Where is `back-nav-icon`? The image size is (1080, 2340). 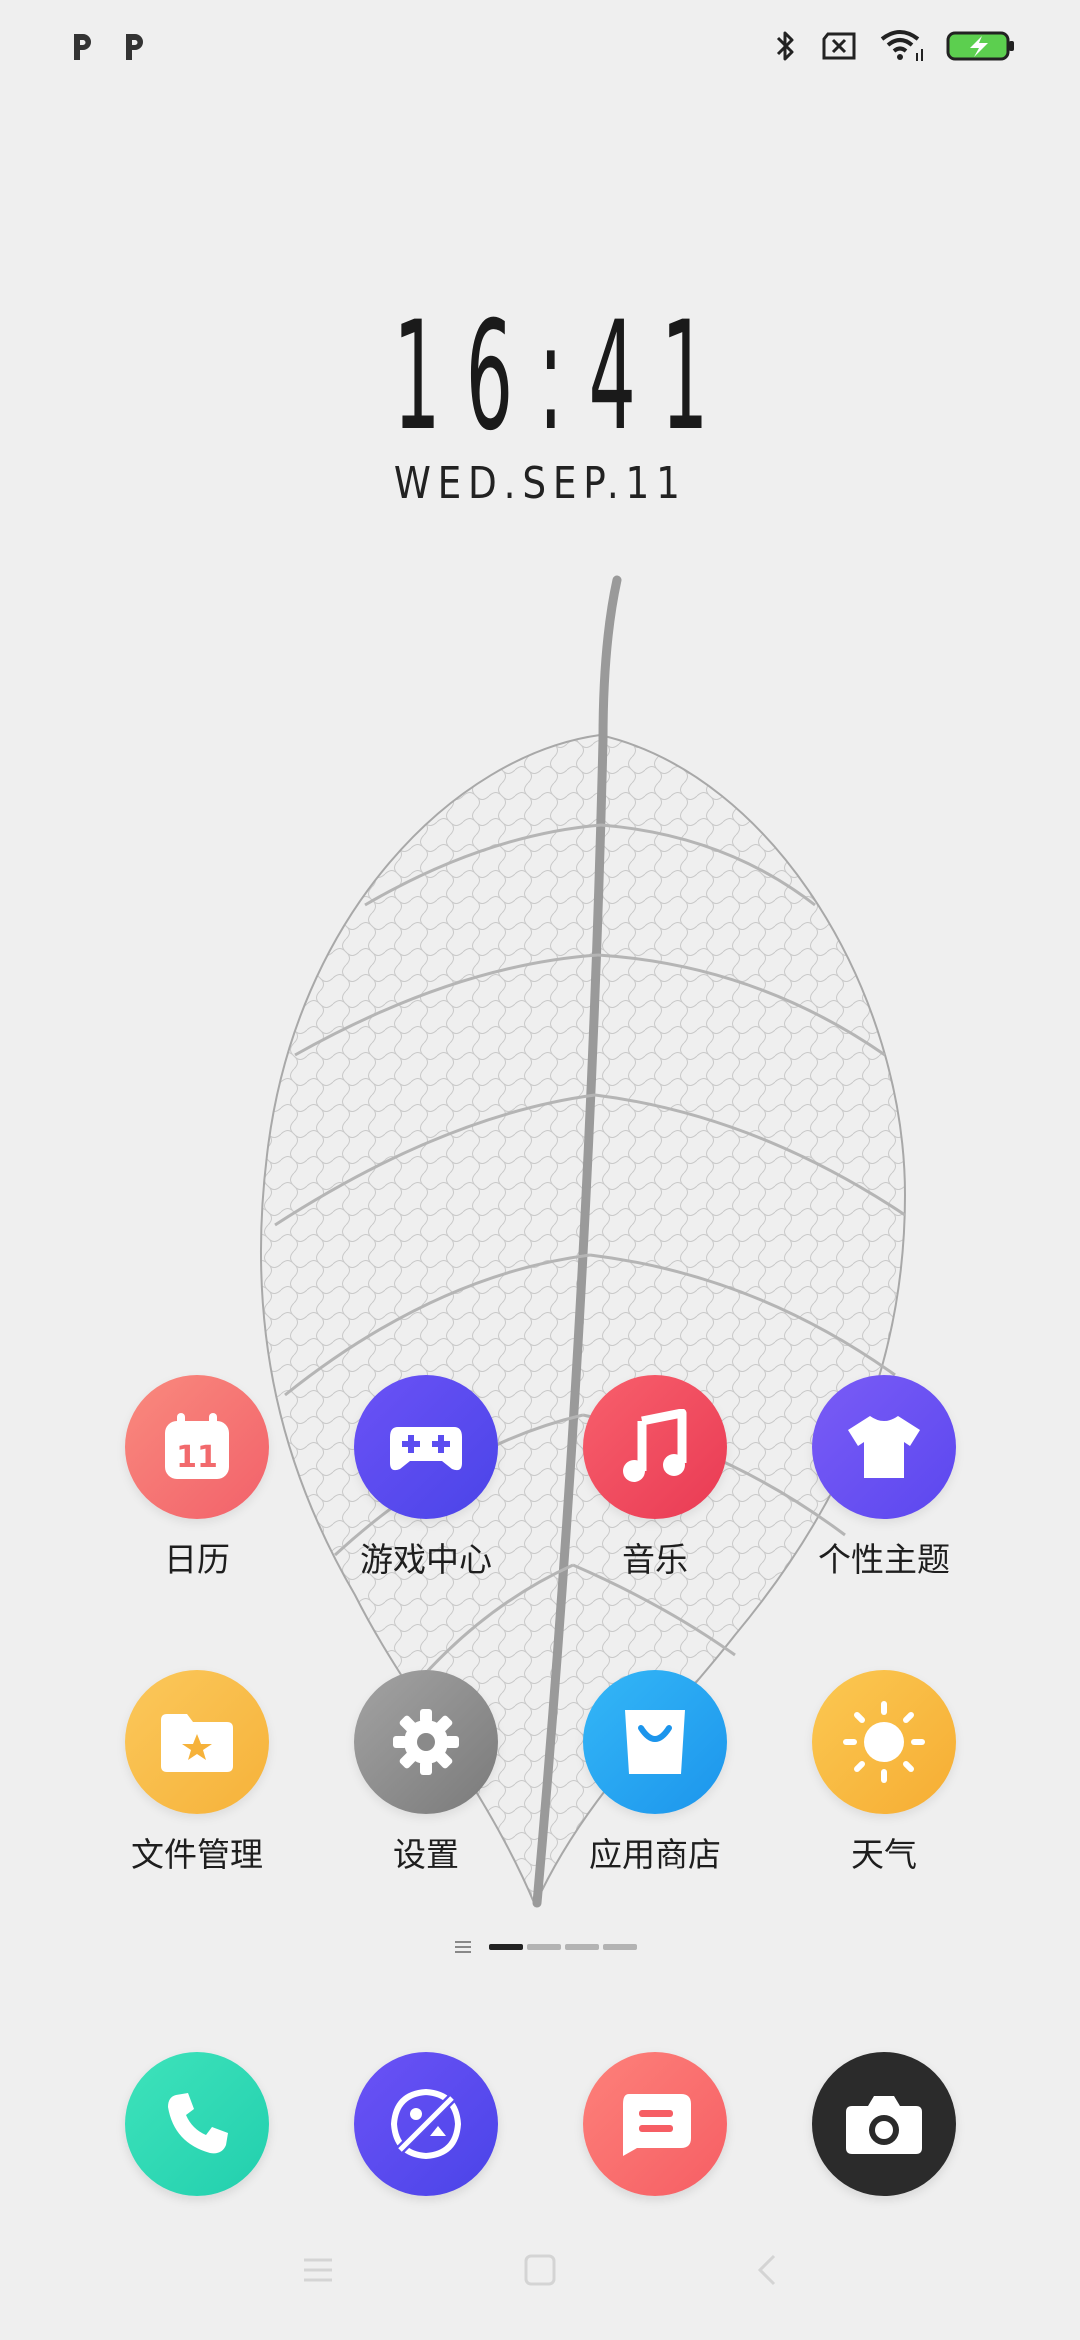 back-nav-icon is located at coordinates (768, 2270).